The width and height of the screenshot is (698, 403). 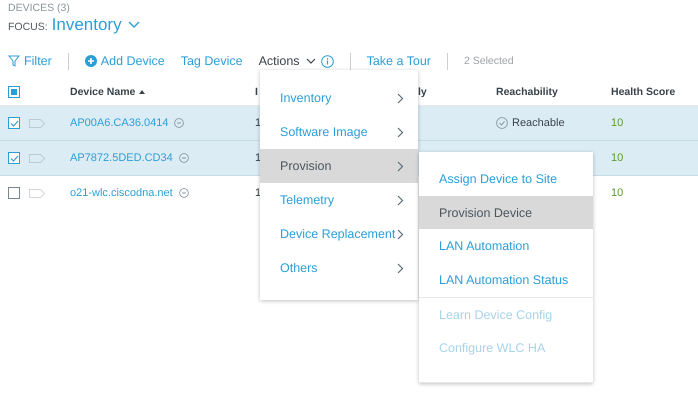 I want to click on column-header: Reachability, so click(x=527, y=92).